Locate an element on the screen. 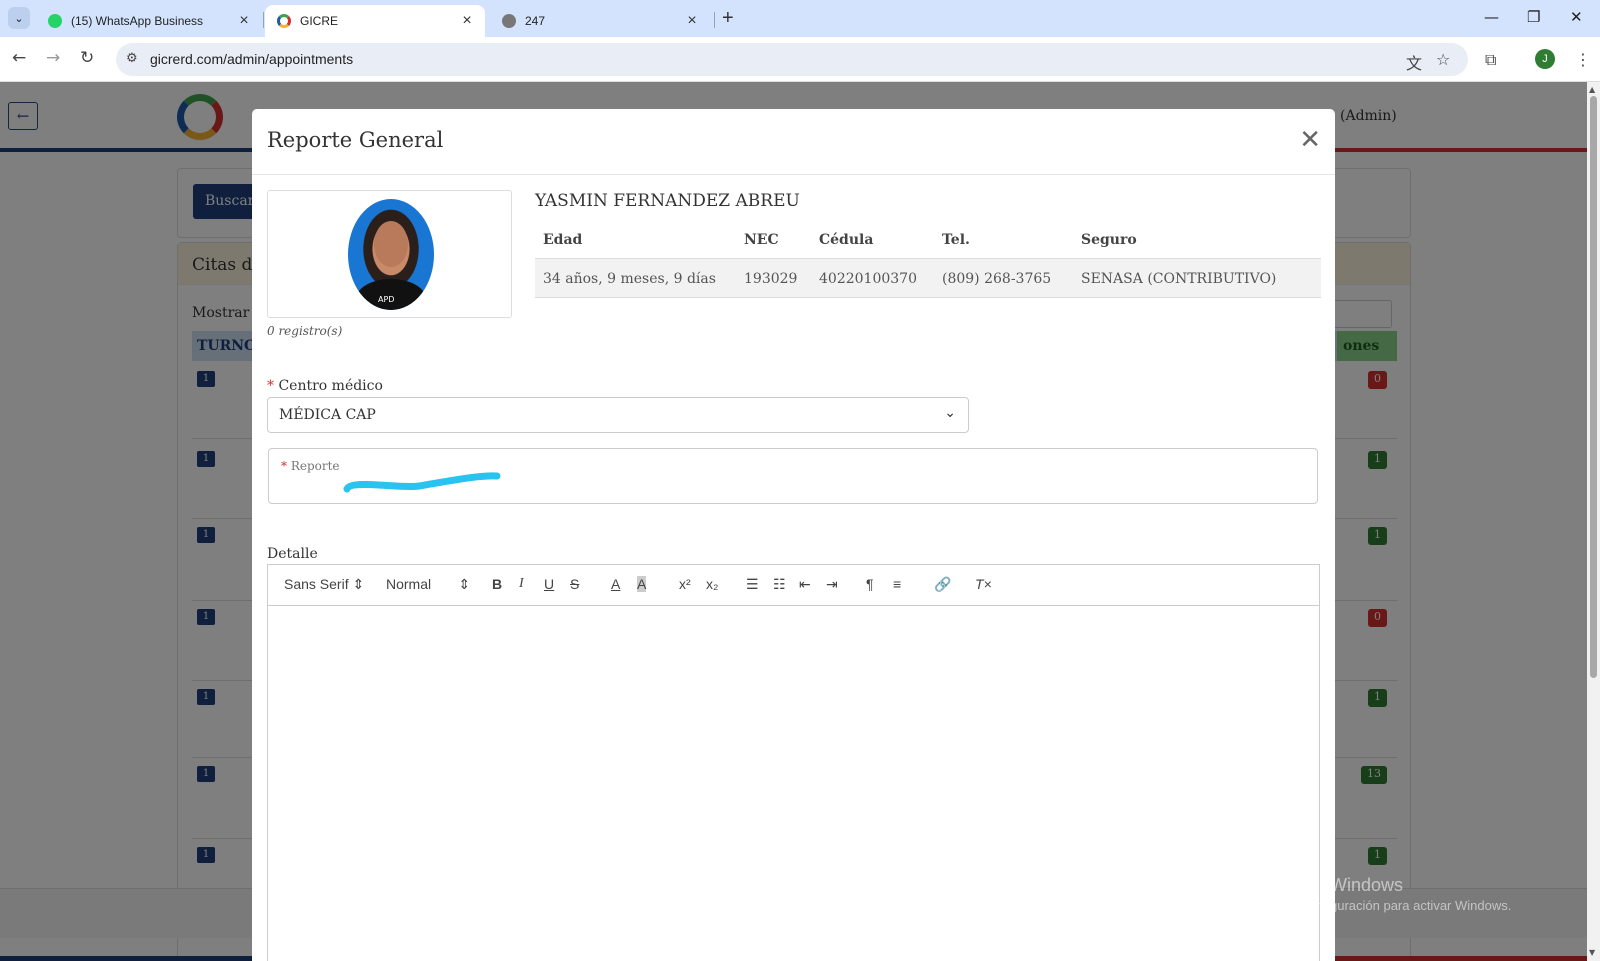  records-count: 0 registro(s) is located at coordinates (305, 331).